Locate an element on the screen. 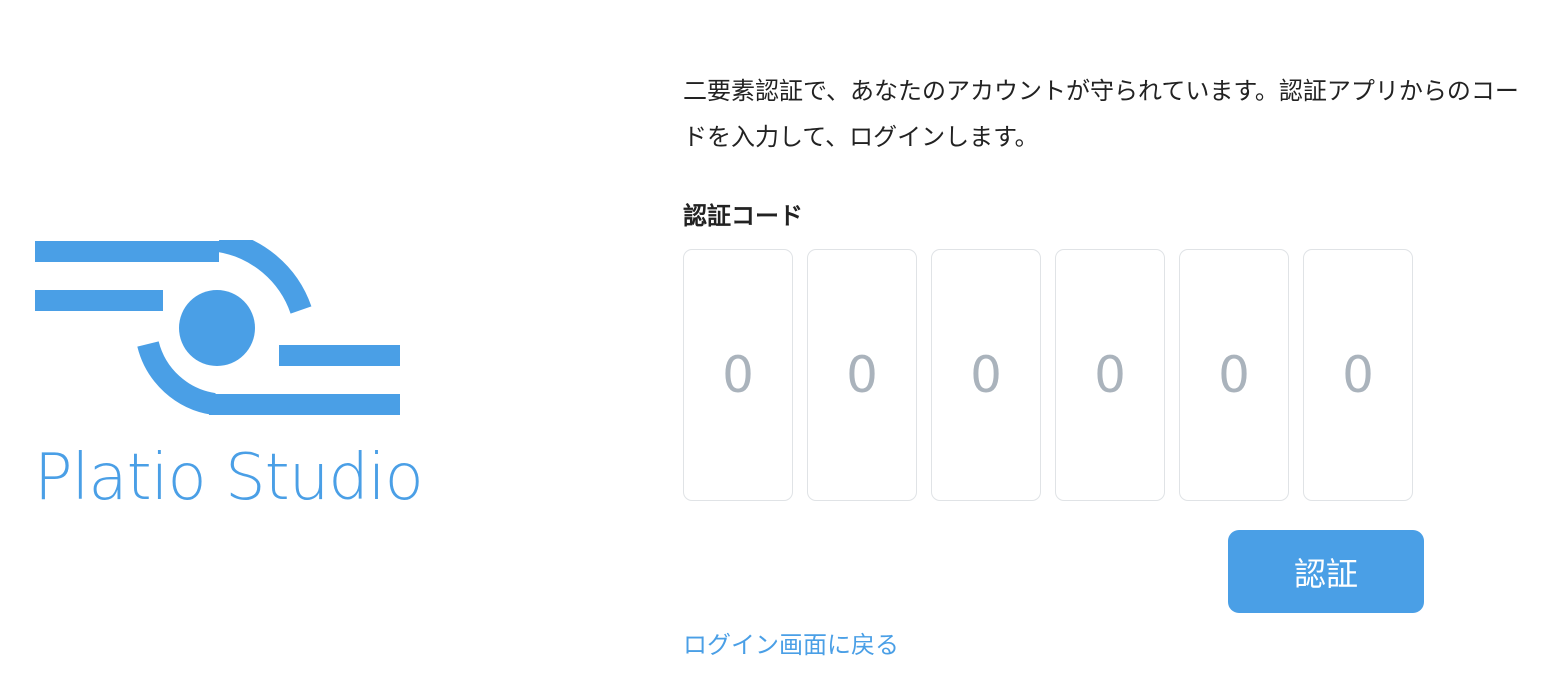 The width and height of the screenshot is (1565, 693). back-to-login-link: ログイン画面に戻る is located at coordinates (791, 645).